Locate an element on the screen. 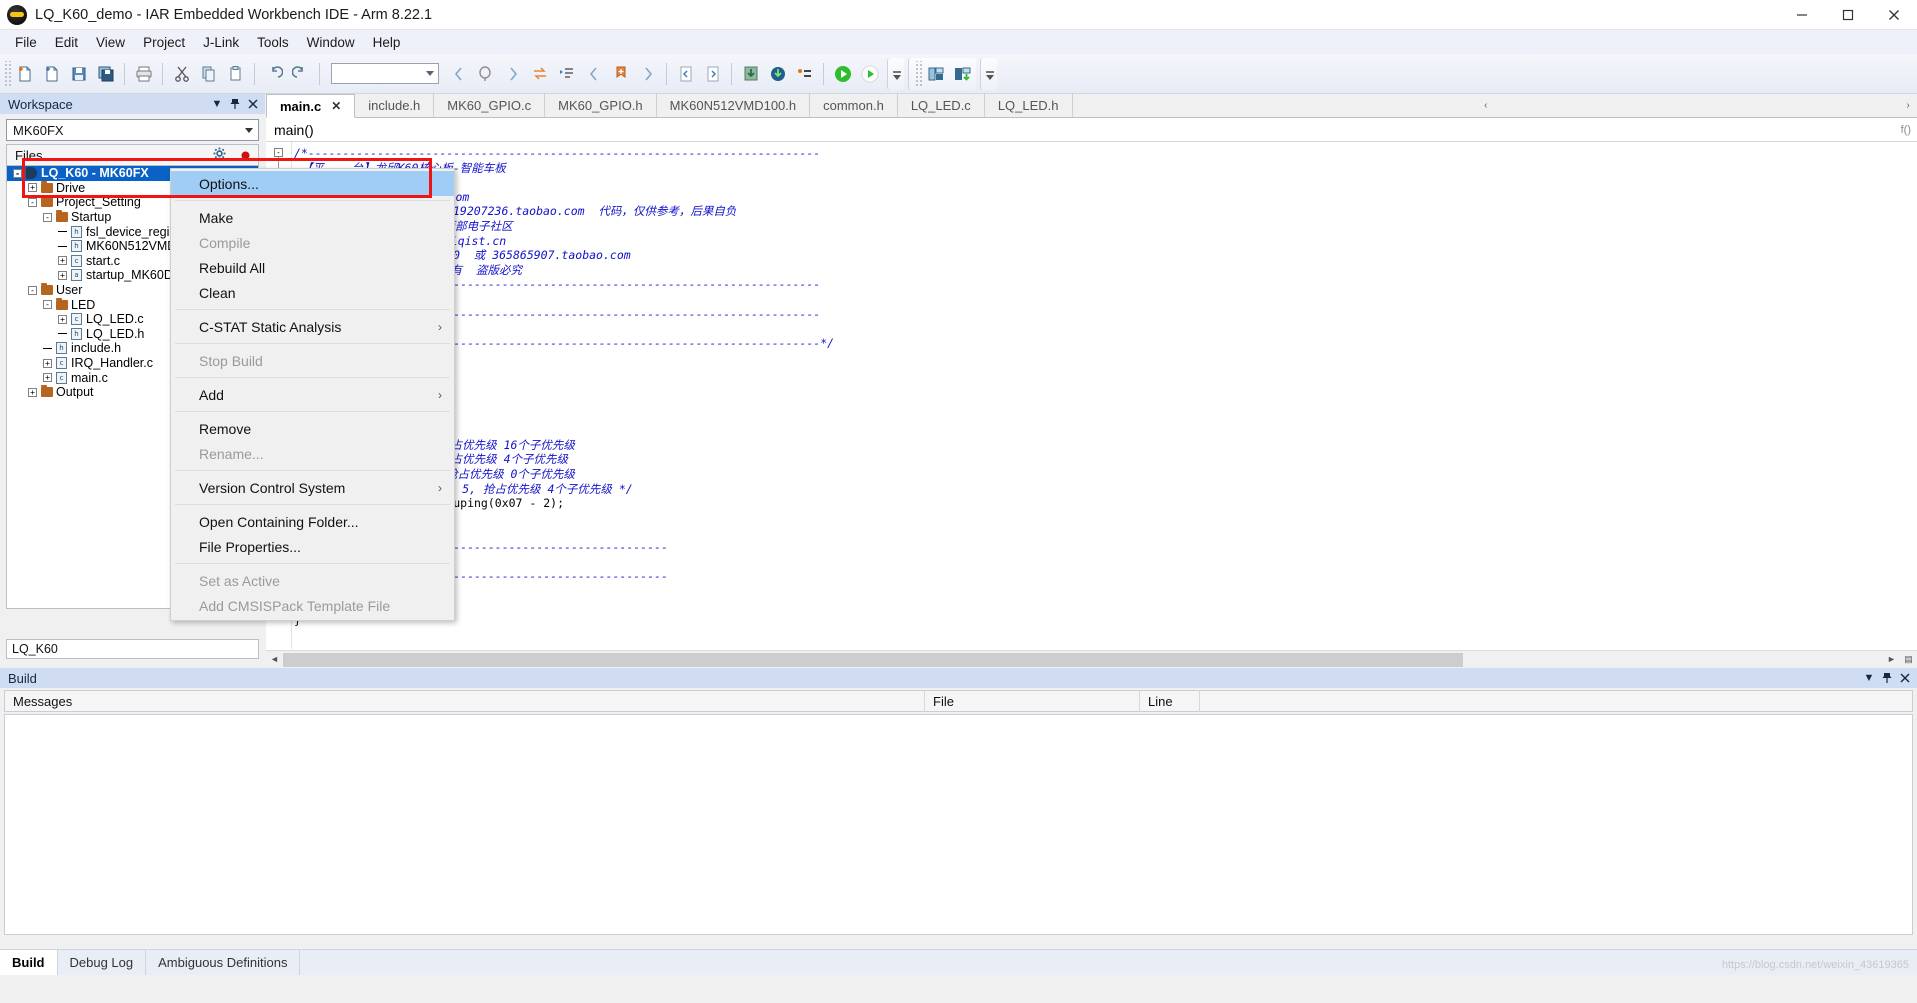  bookmark-icon is located at coordinates (620, 74).